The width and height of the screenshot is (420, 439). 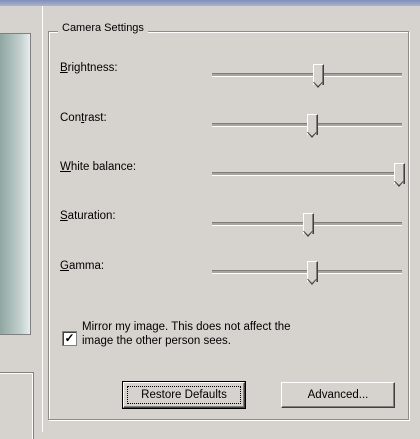 What do you see at coordinates (17, 405) in the screenshot?
I see `left-bottom-box` at bounding box center [17, 405].